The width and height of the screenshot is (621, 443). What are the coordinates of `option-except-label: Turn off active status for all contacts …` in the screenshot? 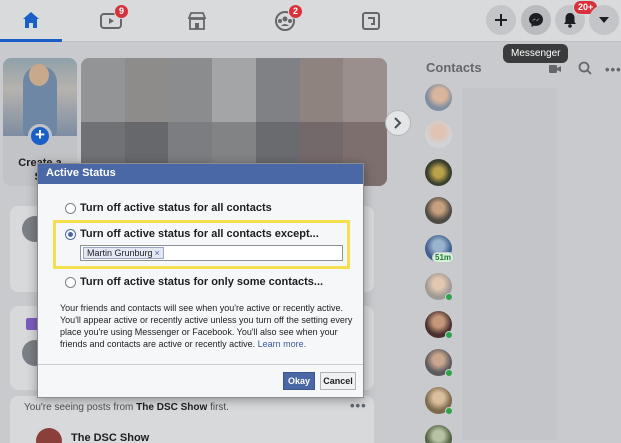 It's located at (199, 234).